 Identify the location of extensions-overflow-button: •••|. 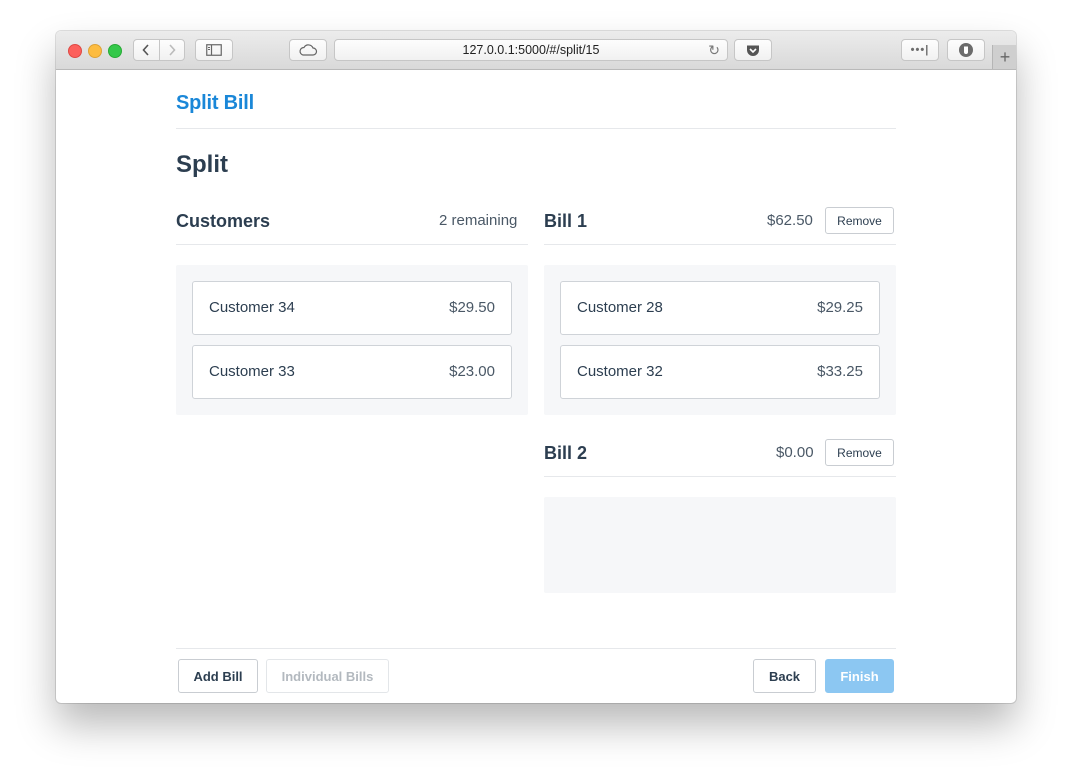
(920, 50).